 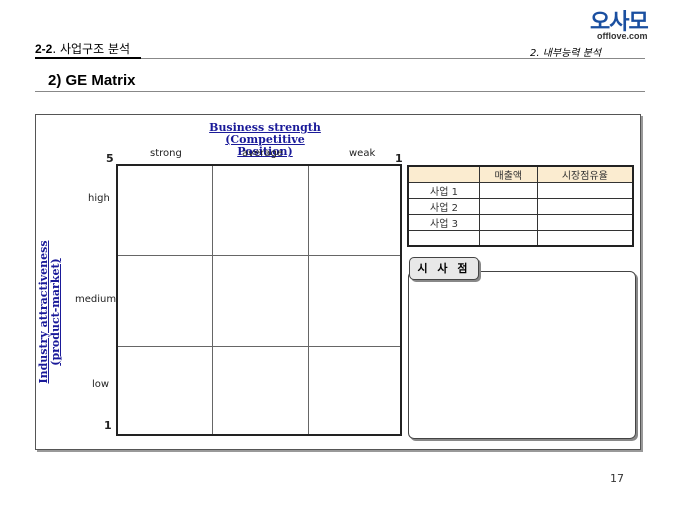 I want to click on x-label-weak: weak, so click(x=362, y=153).